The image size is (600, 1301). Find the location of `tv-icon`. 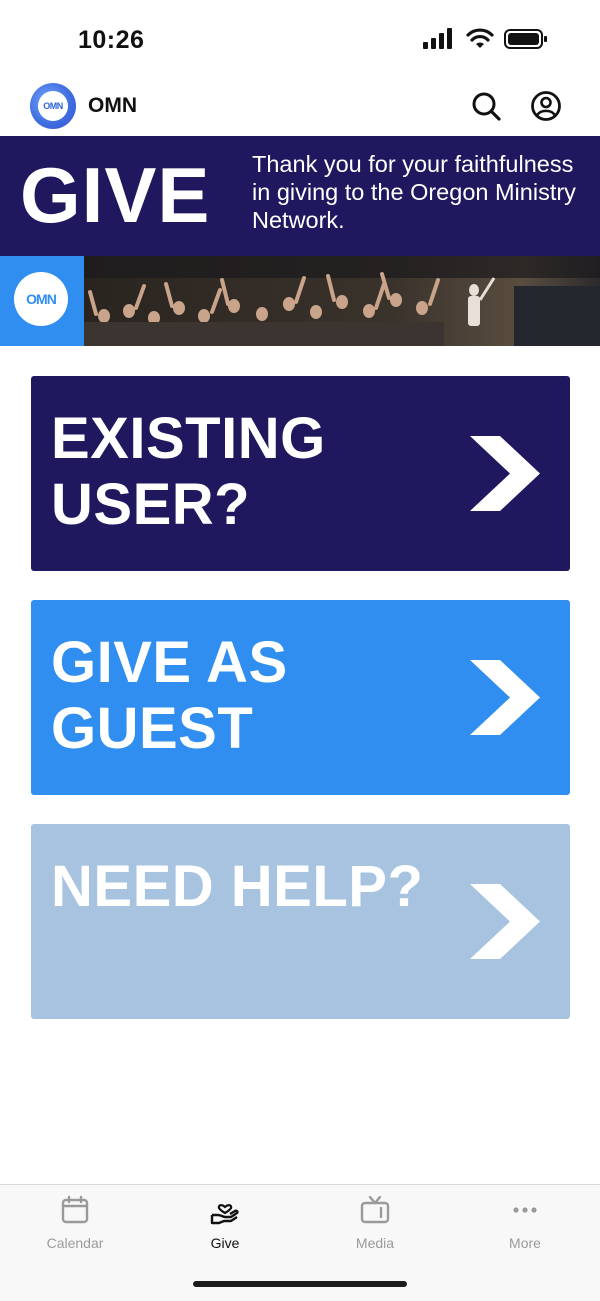

tv-icon is located at coordinates (375, 1209).